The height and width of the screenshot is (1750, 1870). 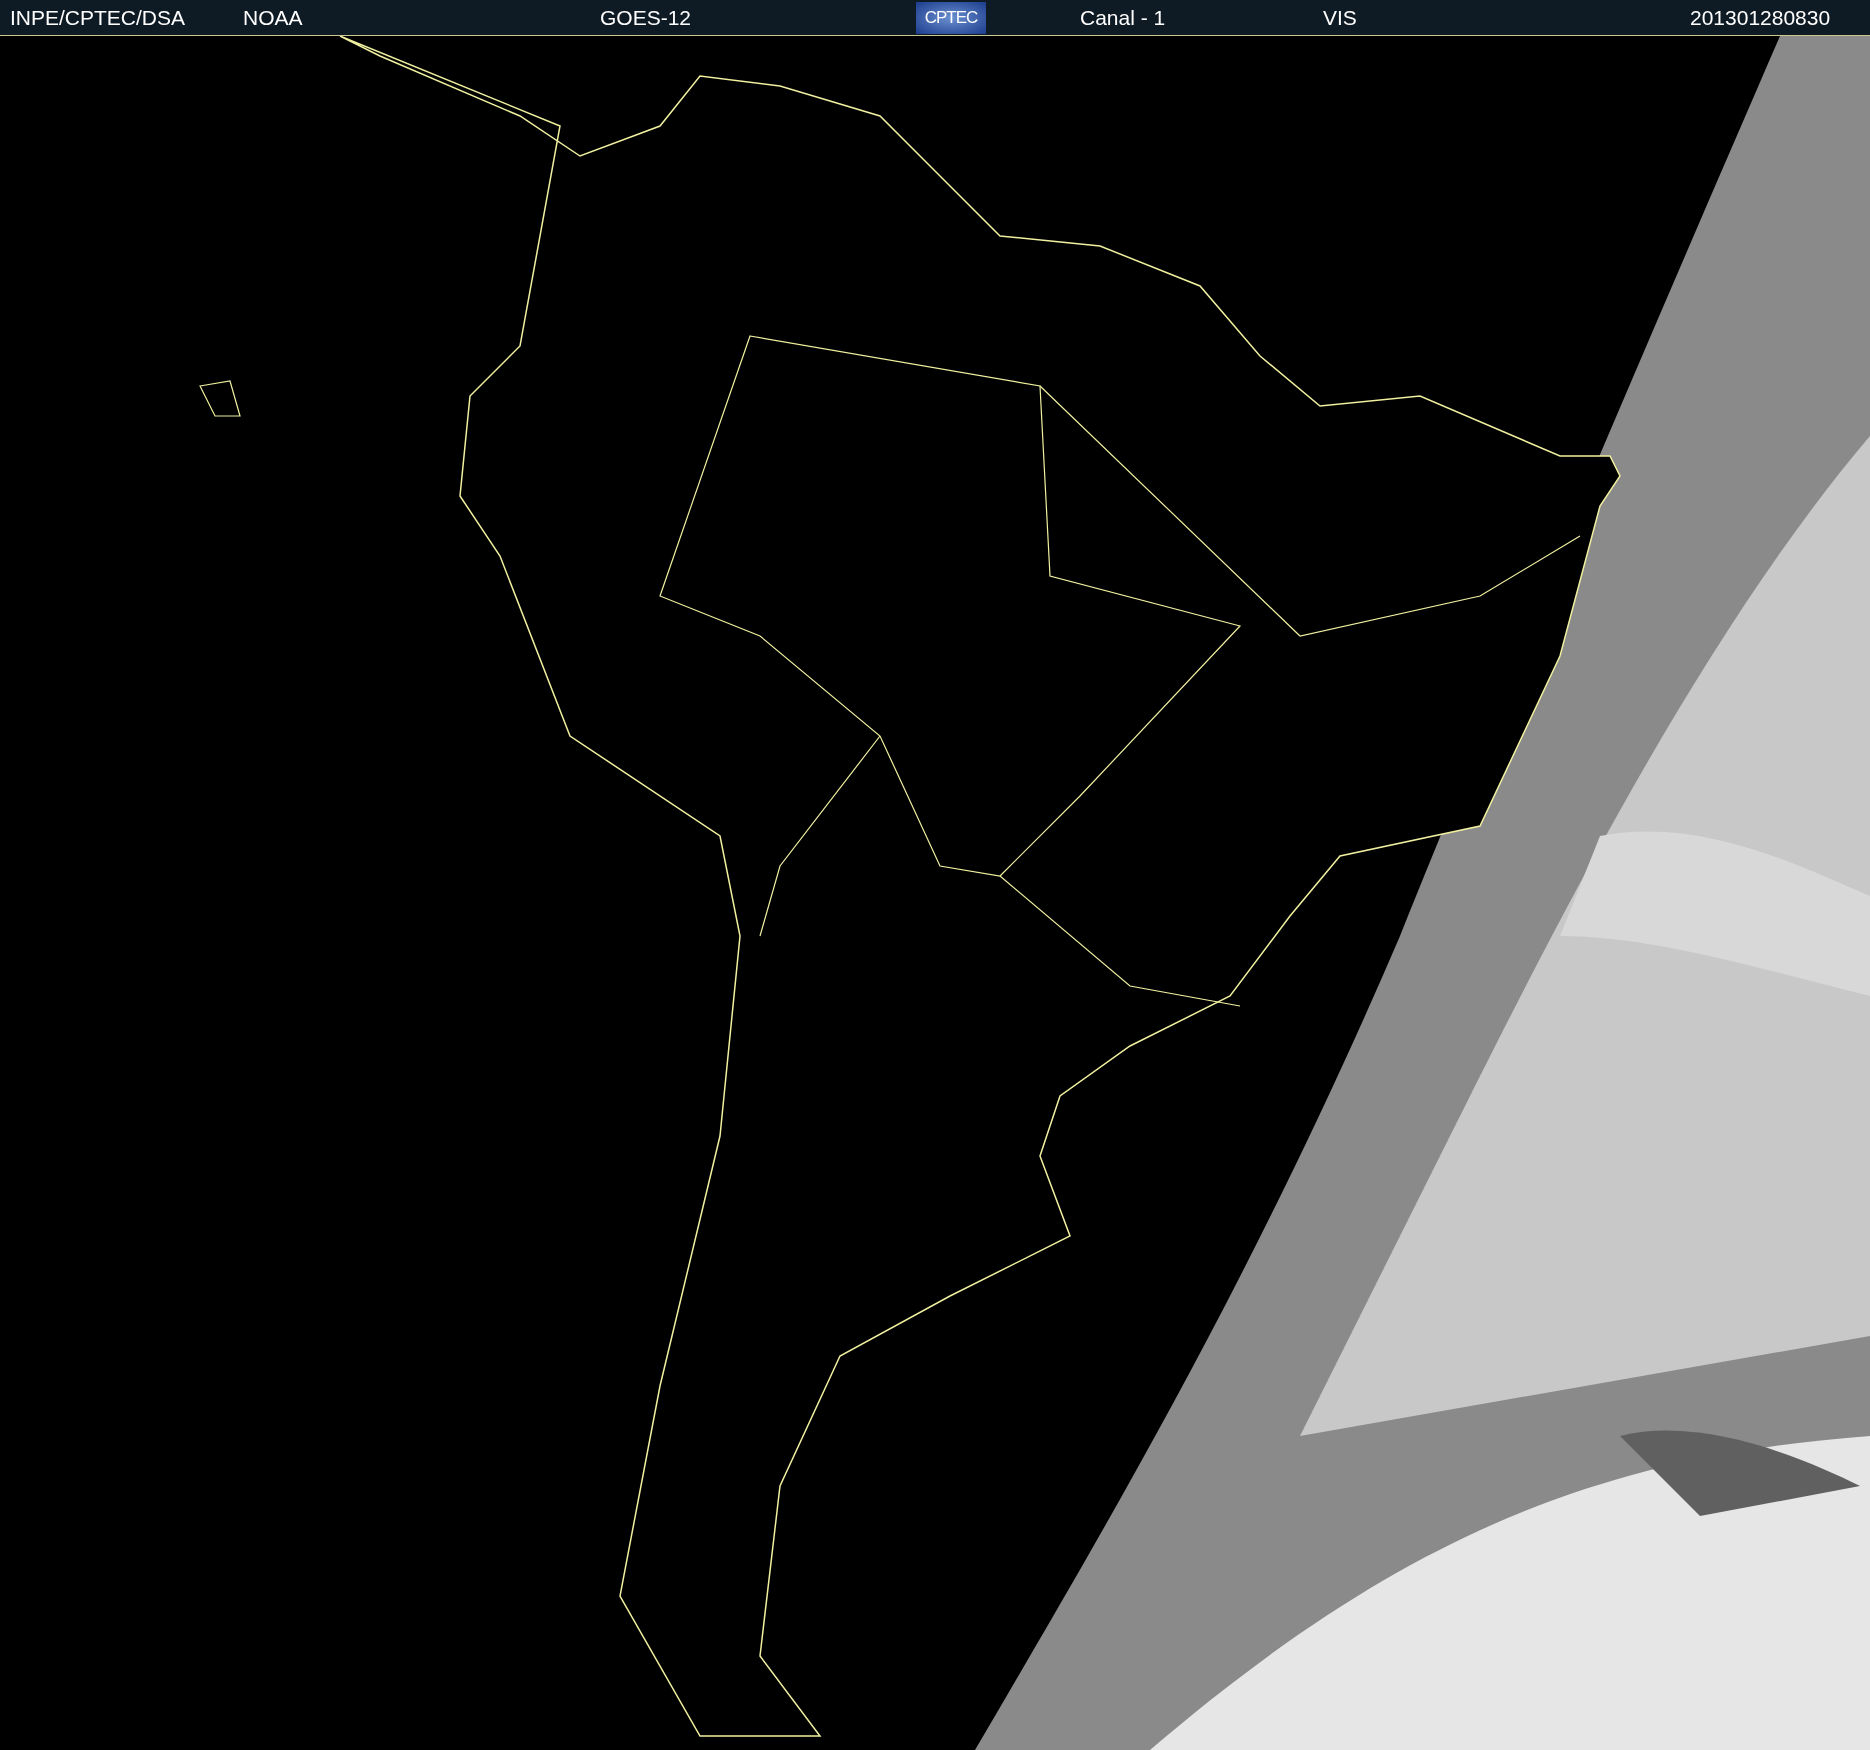 What do you see at coordinates (646, 17) in the screenshot?
I see `satellite-label: GOES-12` at bounding box center [646, 17].